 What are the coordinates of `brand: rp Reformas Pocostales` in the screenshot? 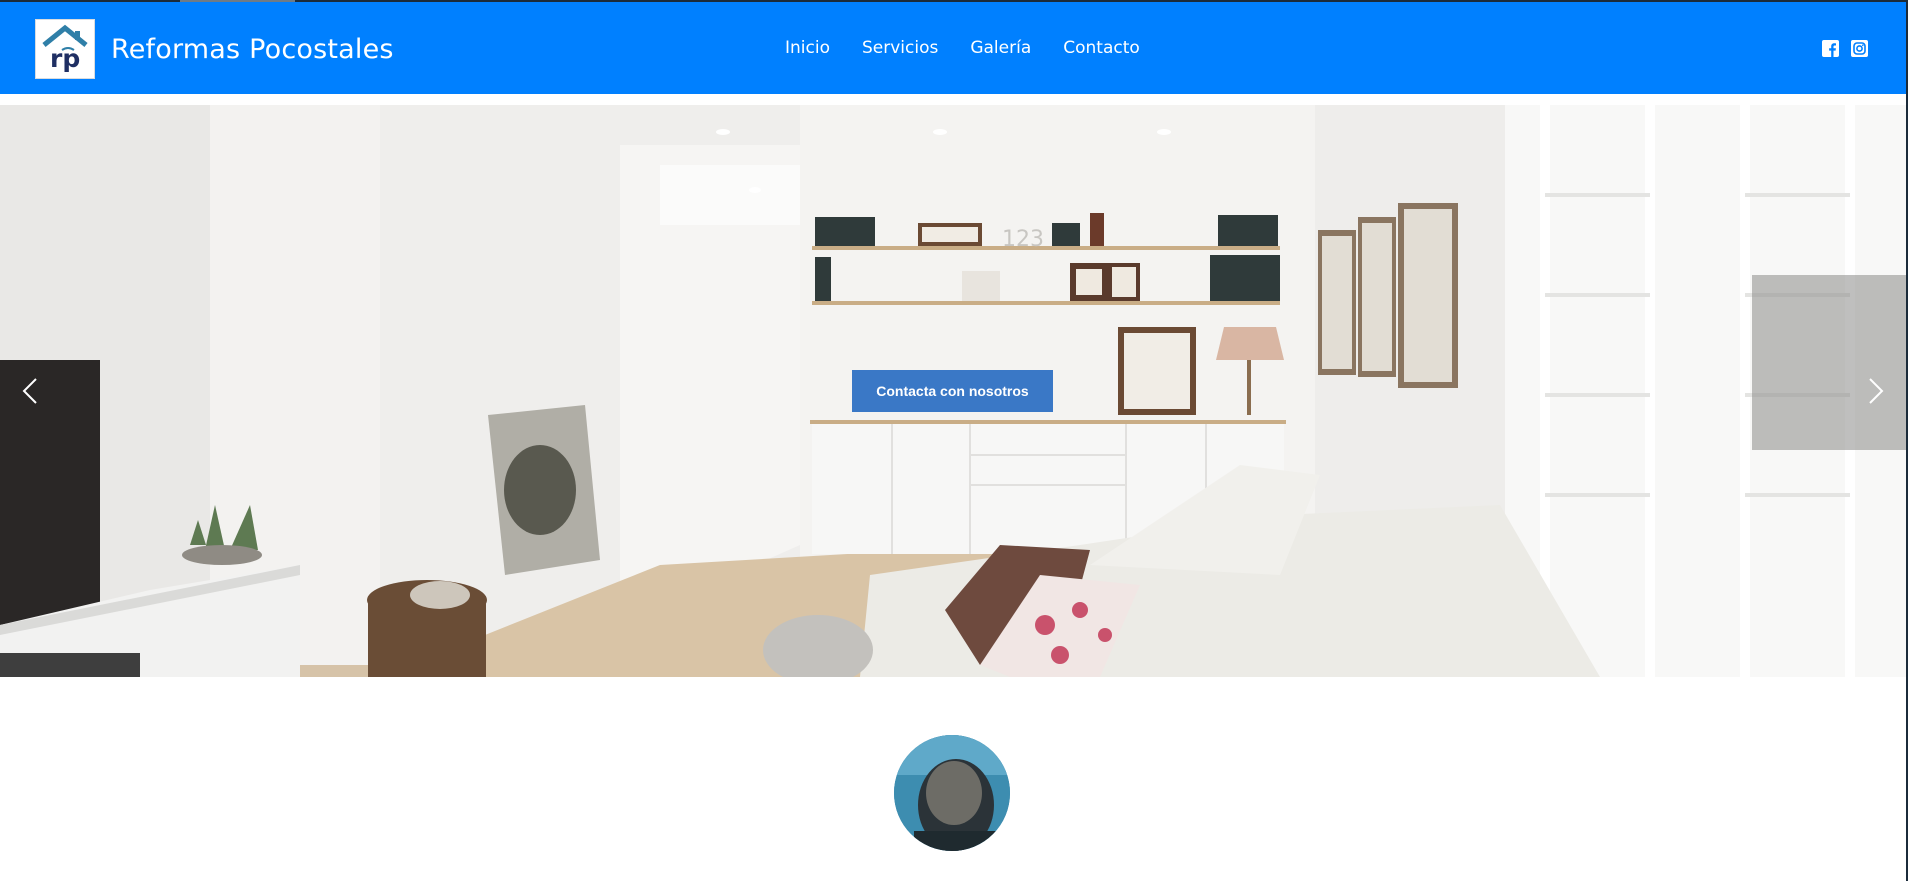 It's located at (214, 49).